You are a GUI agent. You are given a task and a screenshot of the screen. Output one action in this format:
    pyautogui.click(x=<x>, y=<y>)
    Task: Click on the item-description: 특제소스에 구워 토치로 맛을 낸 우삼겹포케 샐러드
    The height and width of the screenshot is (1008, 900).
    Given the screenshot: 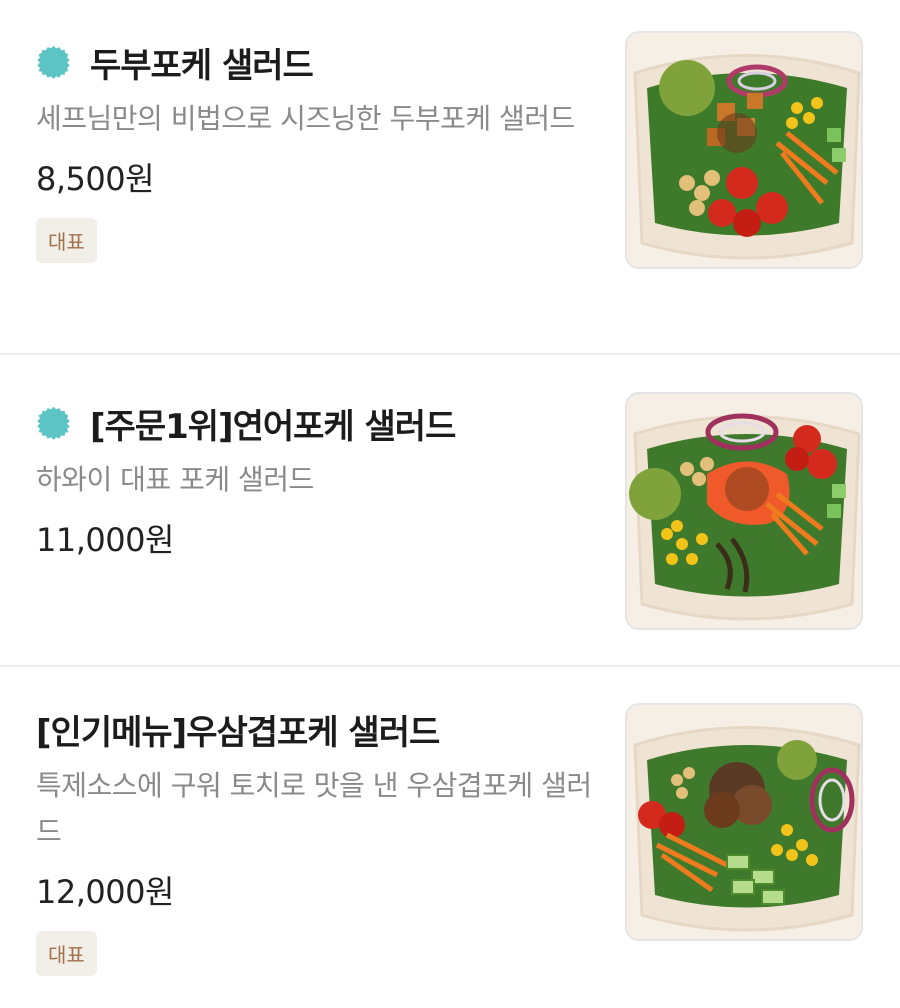 What is the action you would take?
    pyautogui.click(x=314, y=808)
    